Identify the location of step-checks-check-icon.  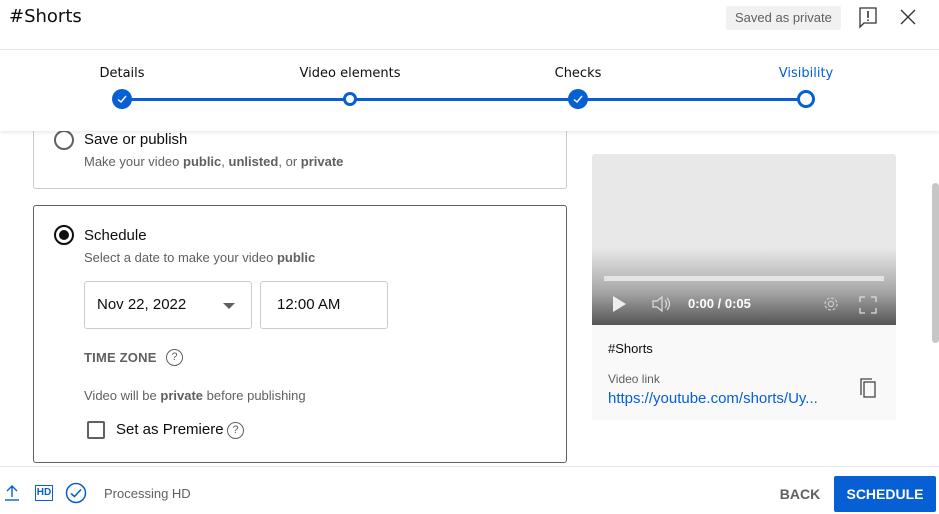
(578, 99).